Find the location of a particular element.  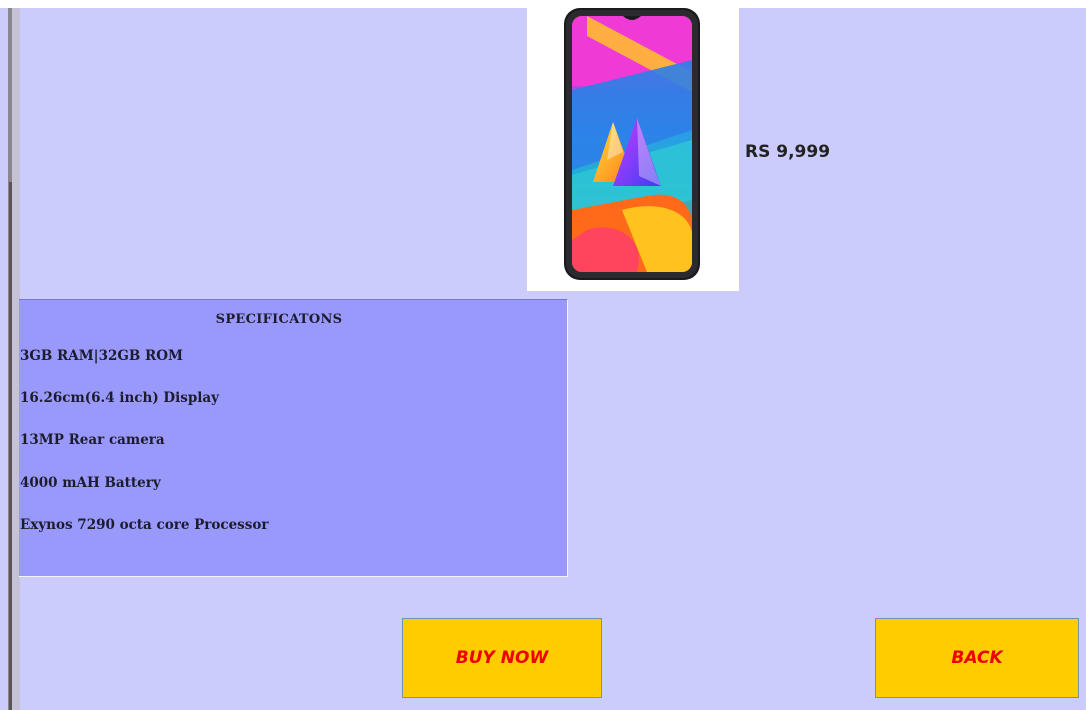

spec-item-display: 16.26cm(6.4 inch) Display is located at coordinates (120, 398).